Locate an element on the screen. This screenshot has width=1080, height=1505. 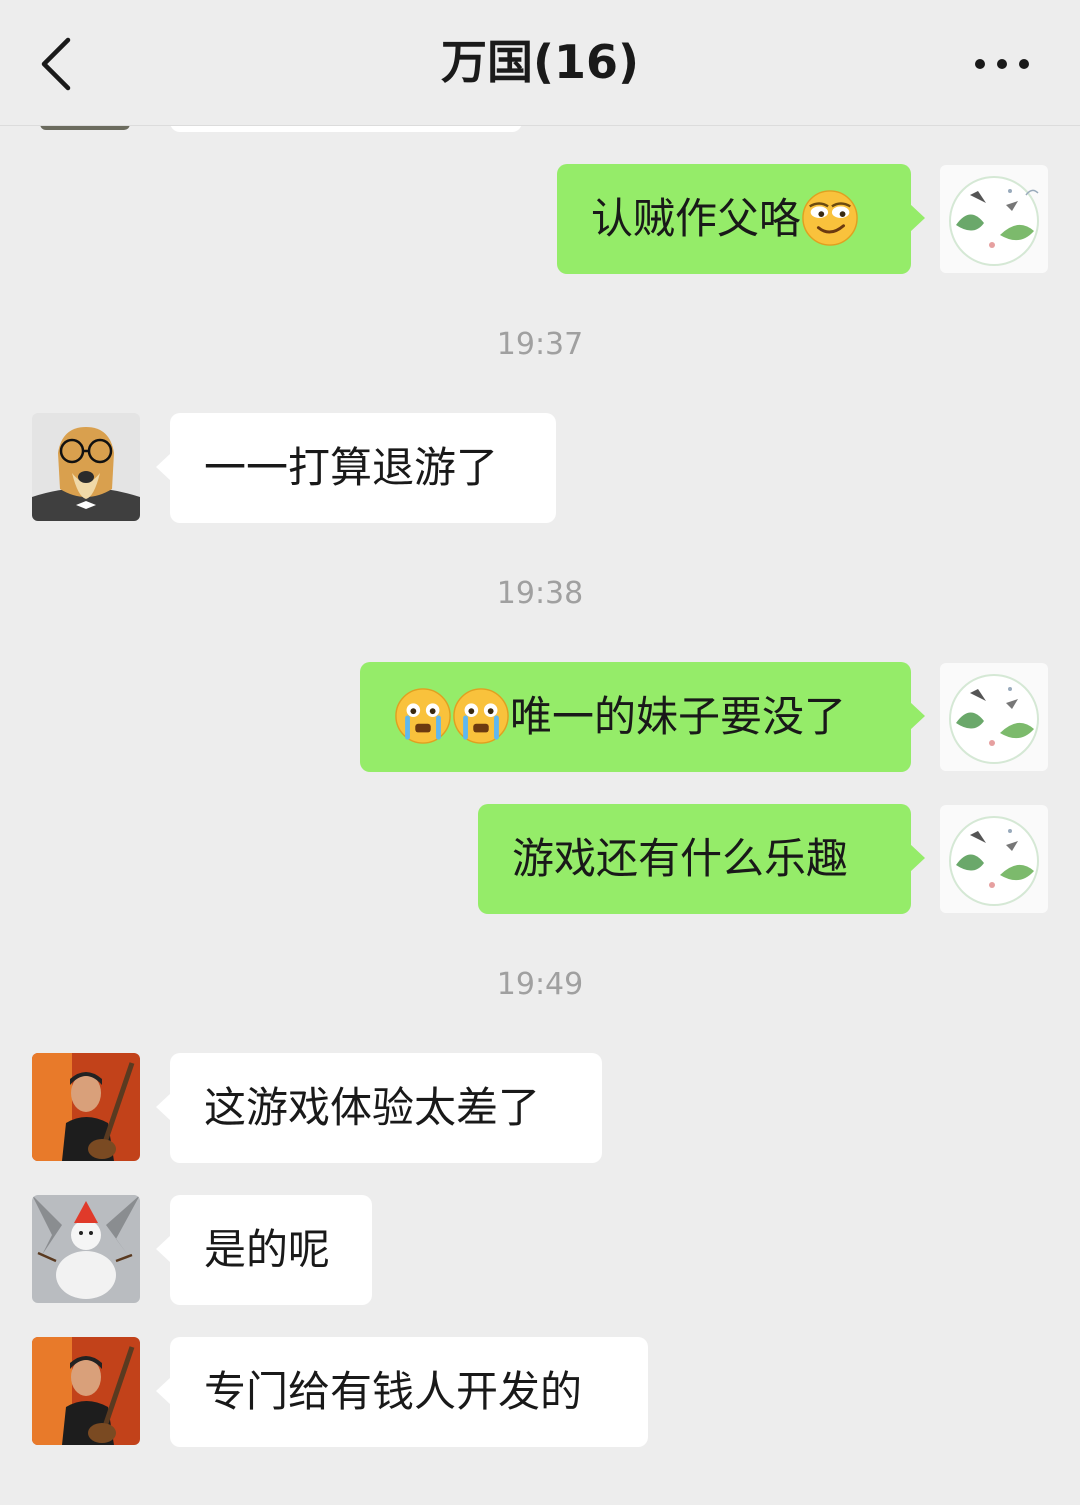
message-bubble: 认贼作父咯 is located at coordinates (741, 219).